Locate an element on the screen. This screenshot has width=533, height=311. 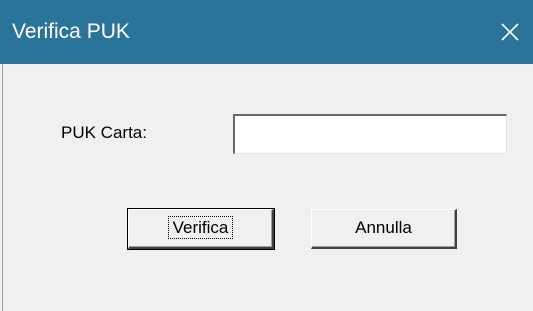
verify-button-label: Verifica is located at coordinates (200, 227).